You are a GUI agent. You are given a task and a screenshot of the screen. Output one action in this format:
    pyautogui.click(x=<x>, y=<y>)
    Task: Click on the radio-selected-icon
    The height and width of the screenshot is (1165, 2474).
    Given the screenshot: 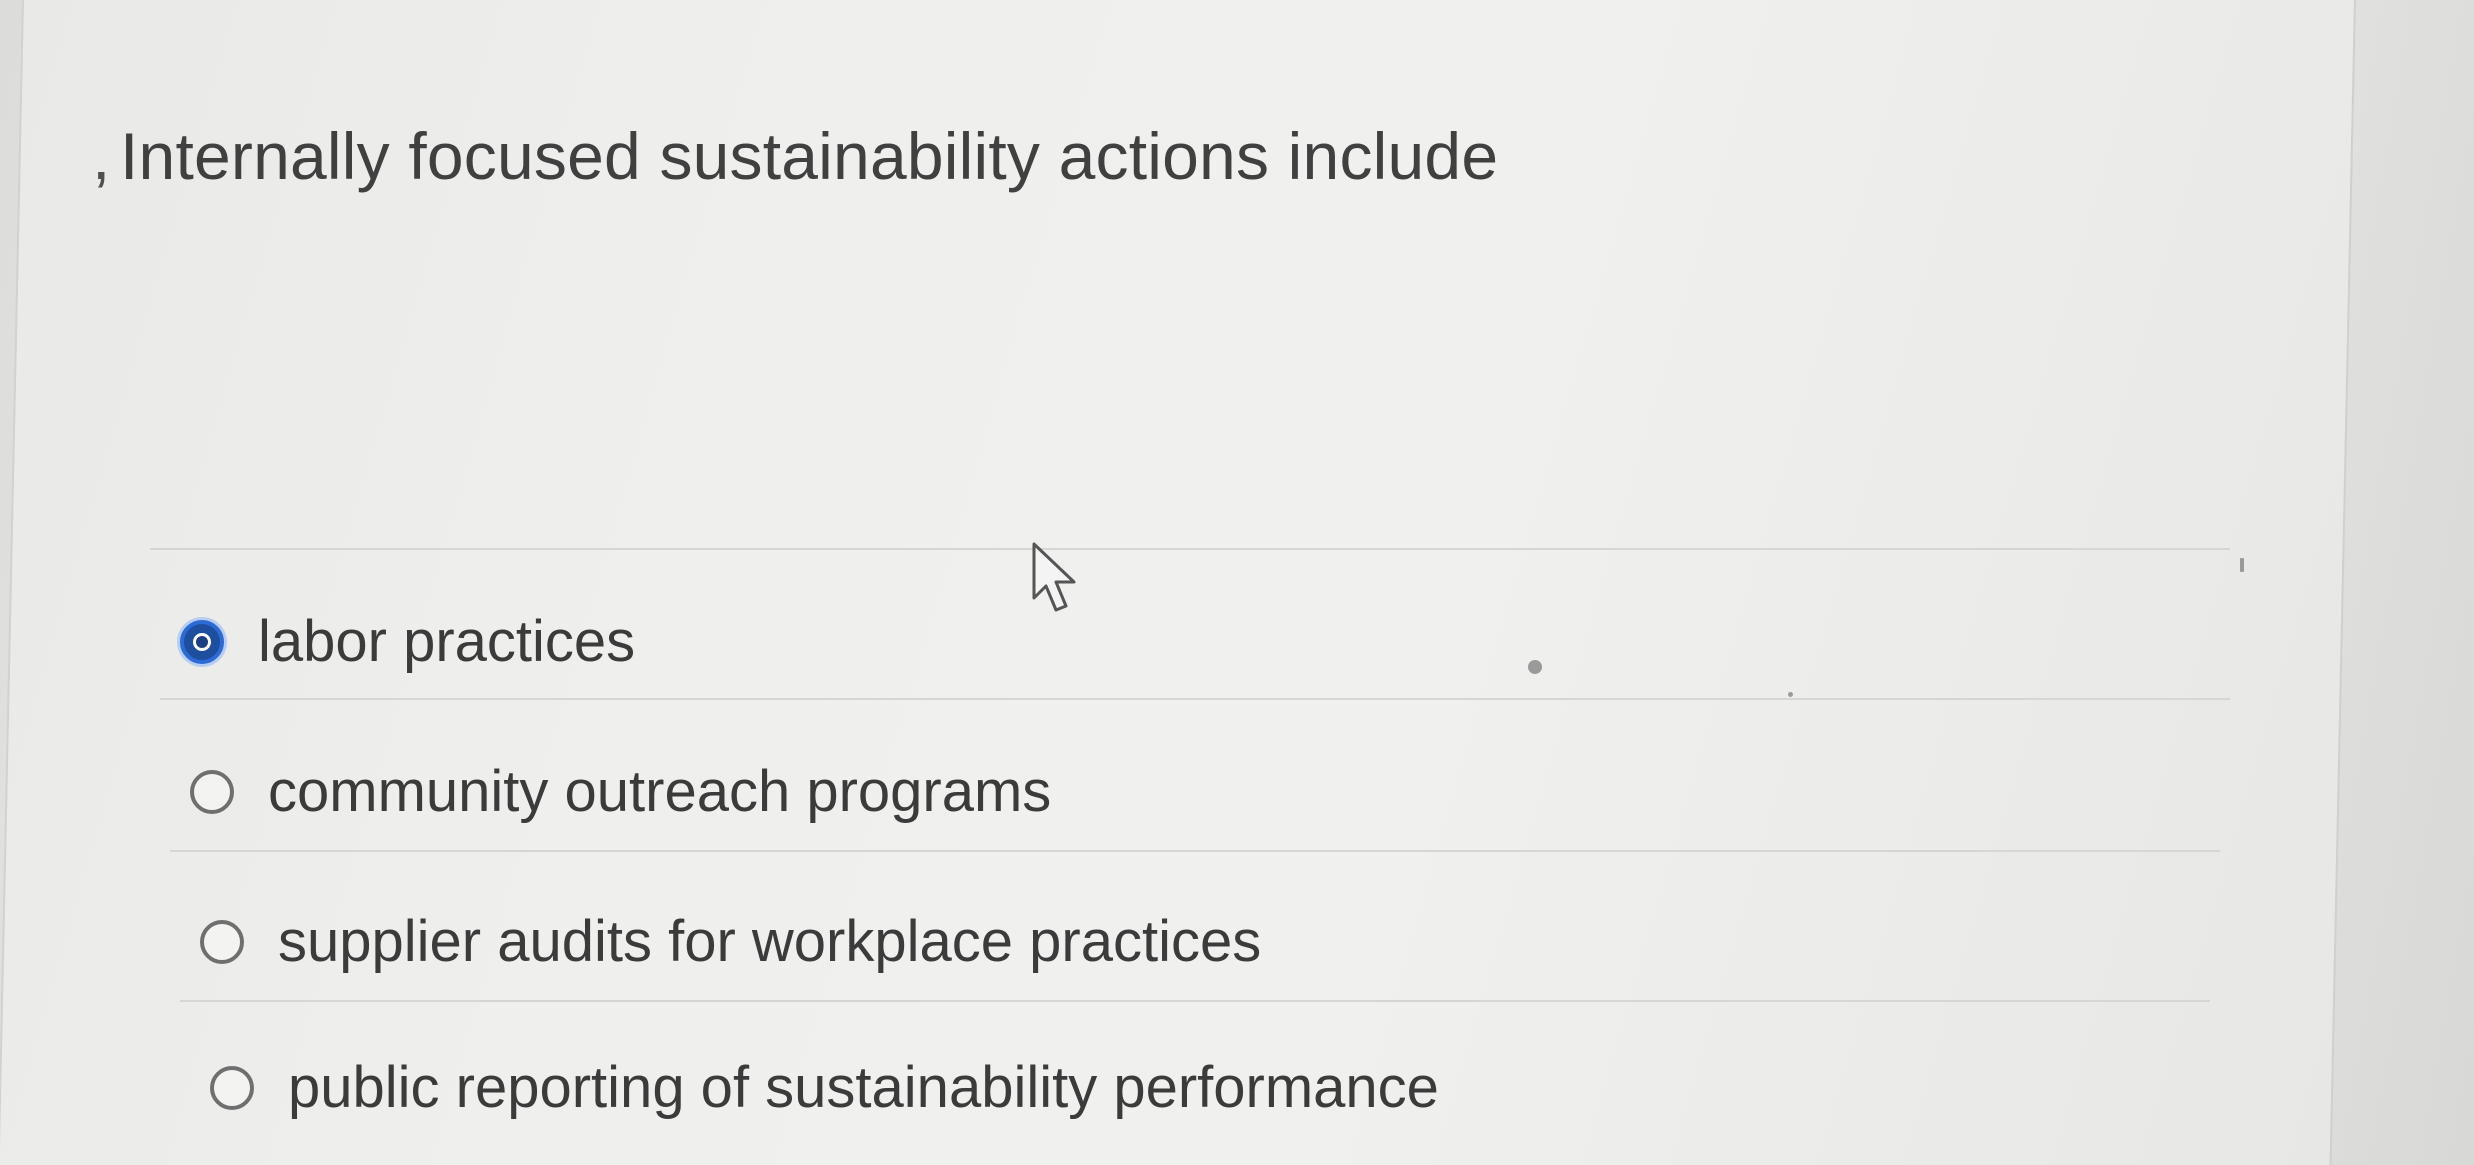 What is the action you would take?
    pyautogui.click(x=202, y=641)
    